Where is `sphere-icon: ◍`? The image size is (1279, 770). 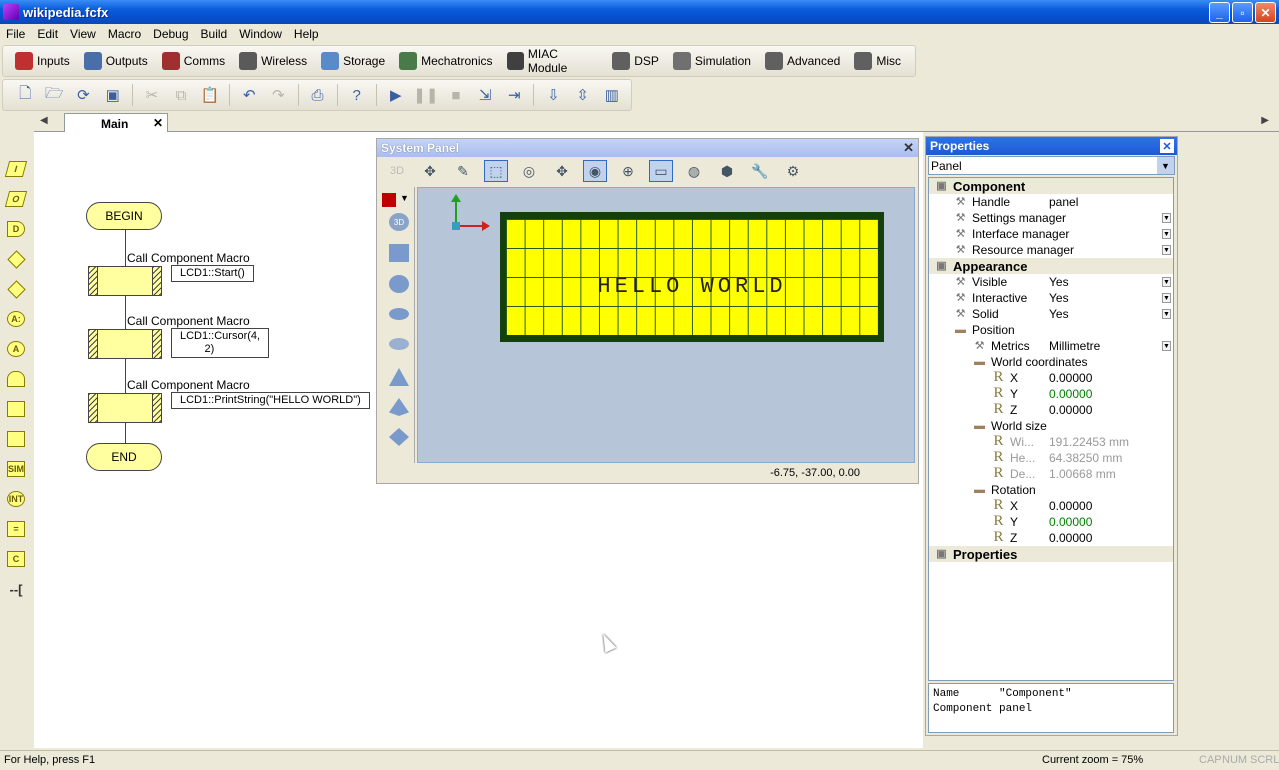 sphere-icon: ◍ is located at coordinates (694, 171).